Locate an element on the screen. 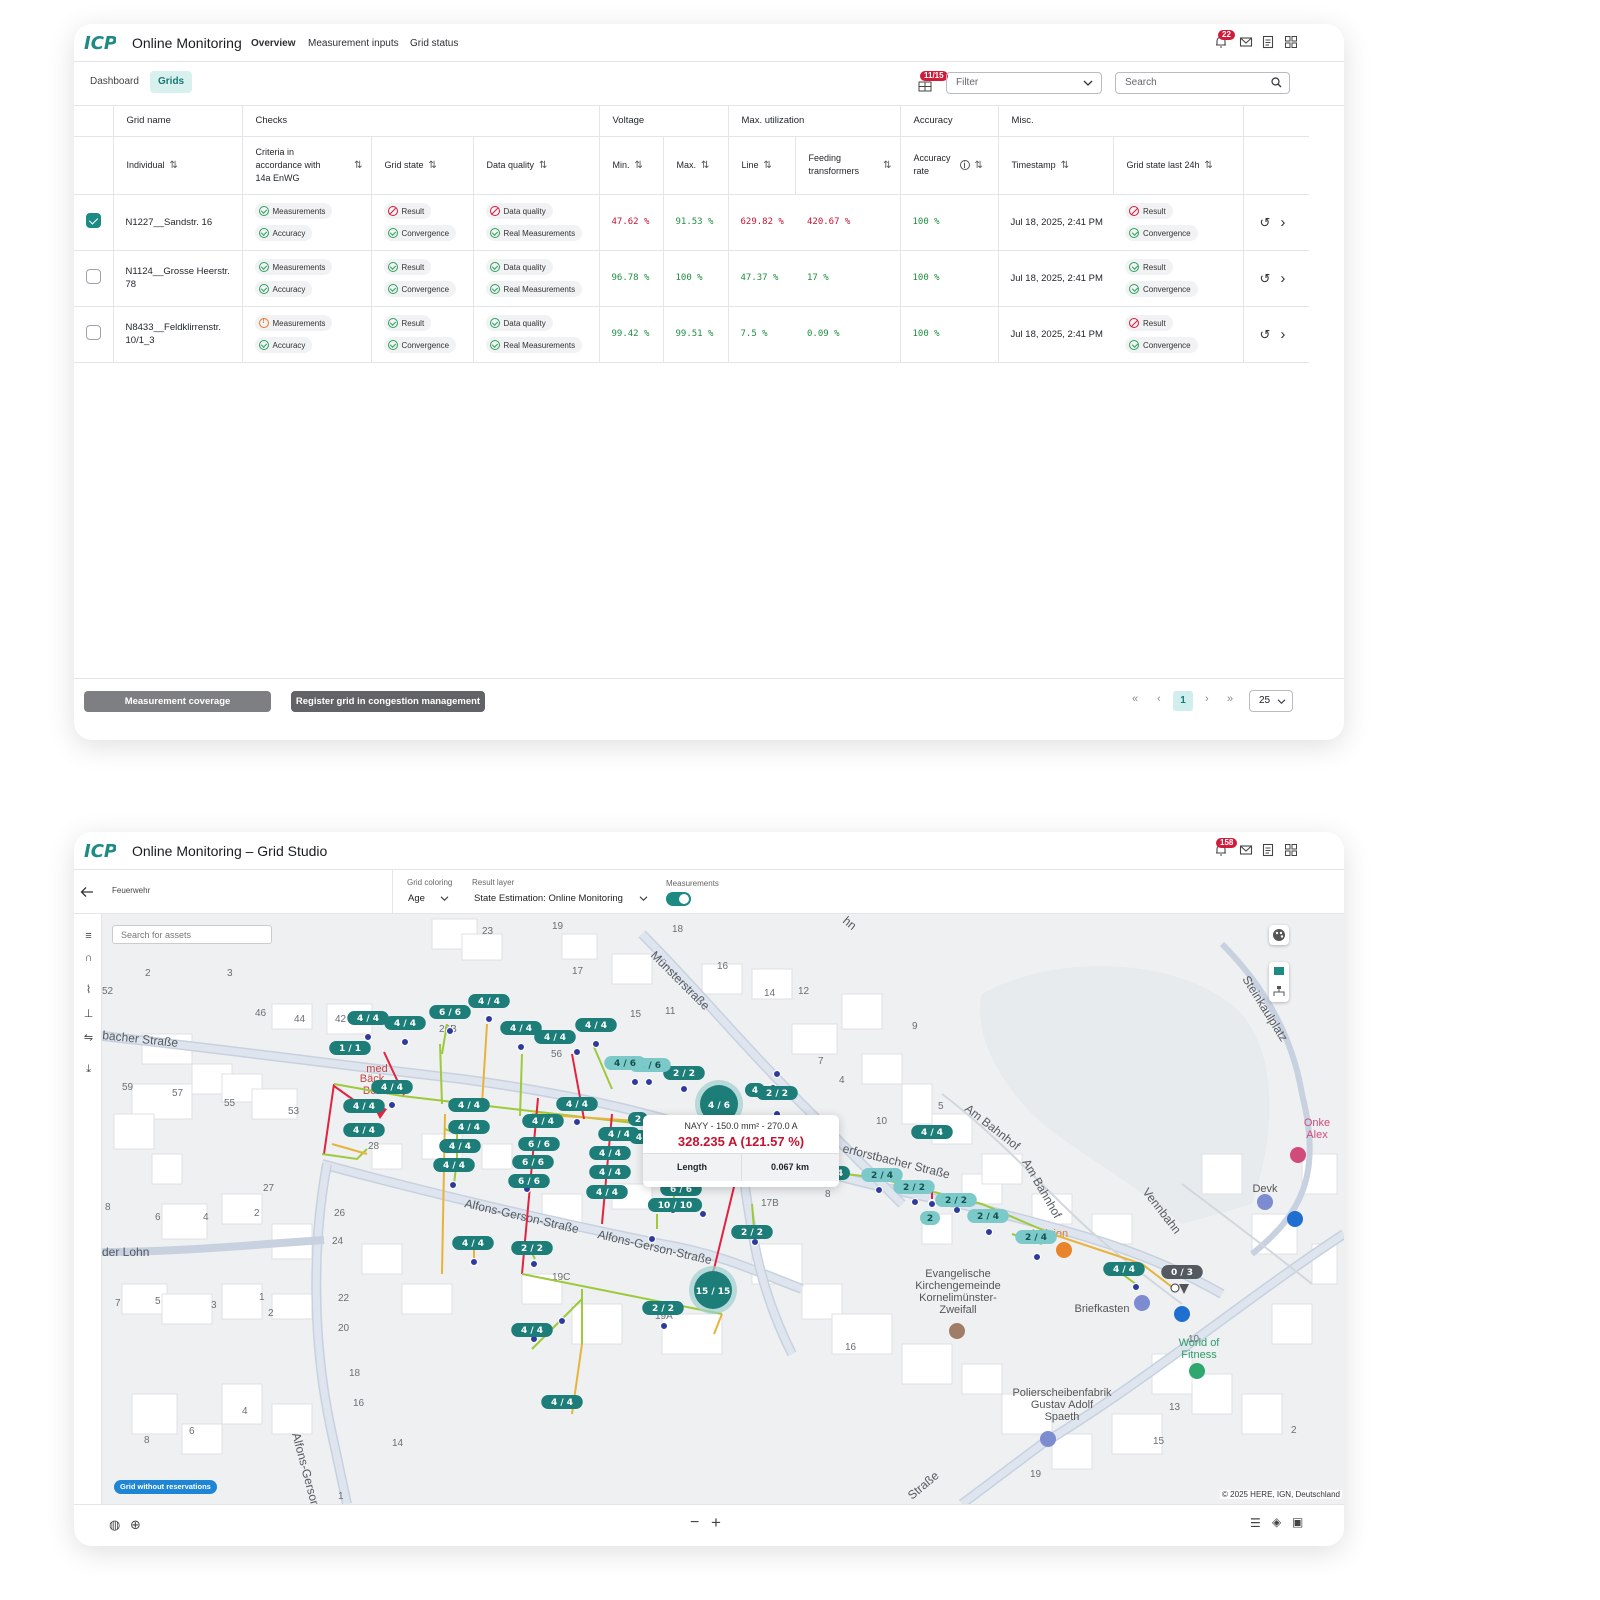 This screenshot has height=1600, width=1600. first-page-icon: « is located at coordinates (1135, 699).